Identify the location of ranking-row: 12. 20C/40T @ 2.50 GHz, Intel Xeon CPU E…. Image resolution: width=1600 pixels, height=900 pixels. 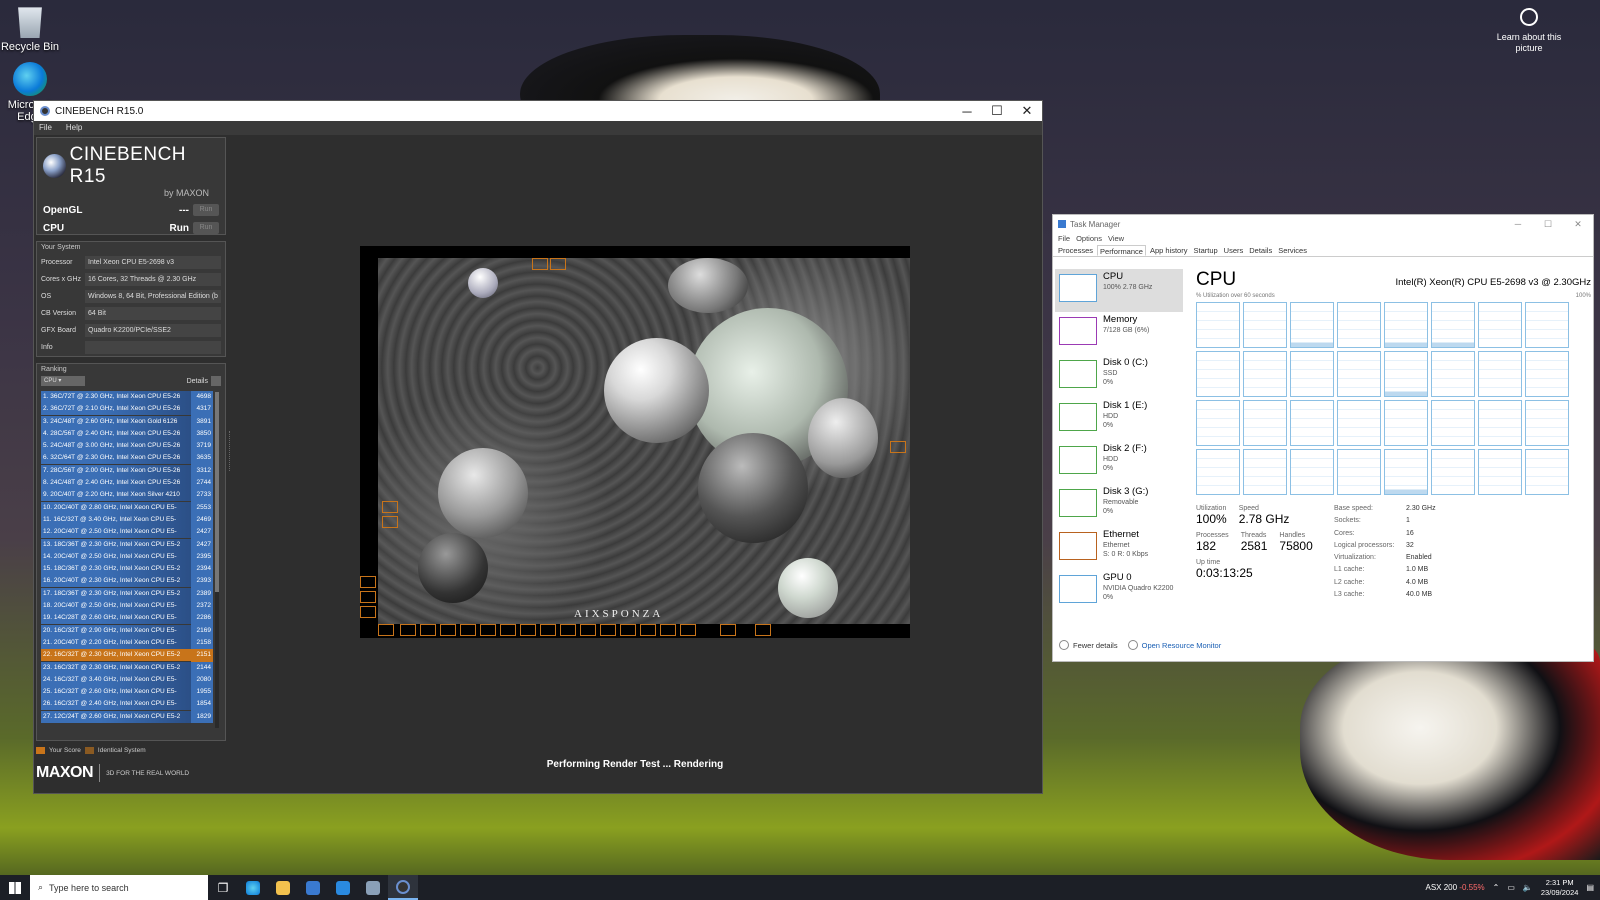
(127, 532).